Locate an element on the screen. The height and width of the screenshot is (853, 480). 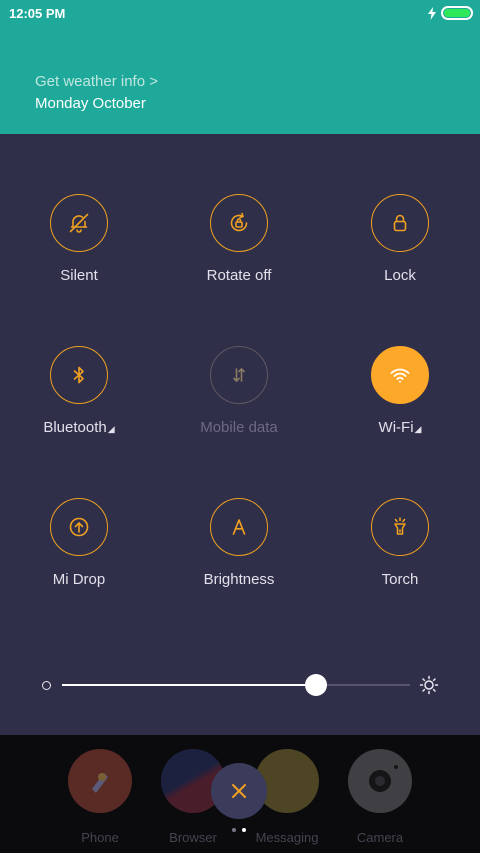
recent-app-phone: Phone is located at coordinates (100, 797).